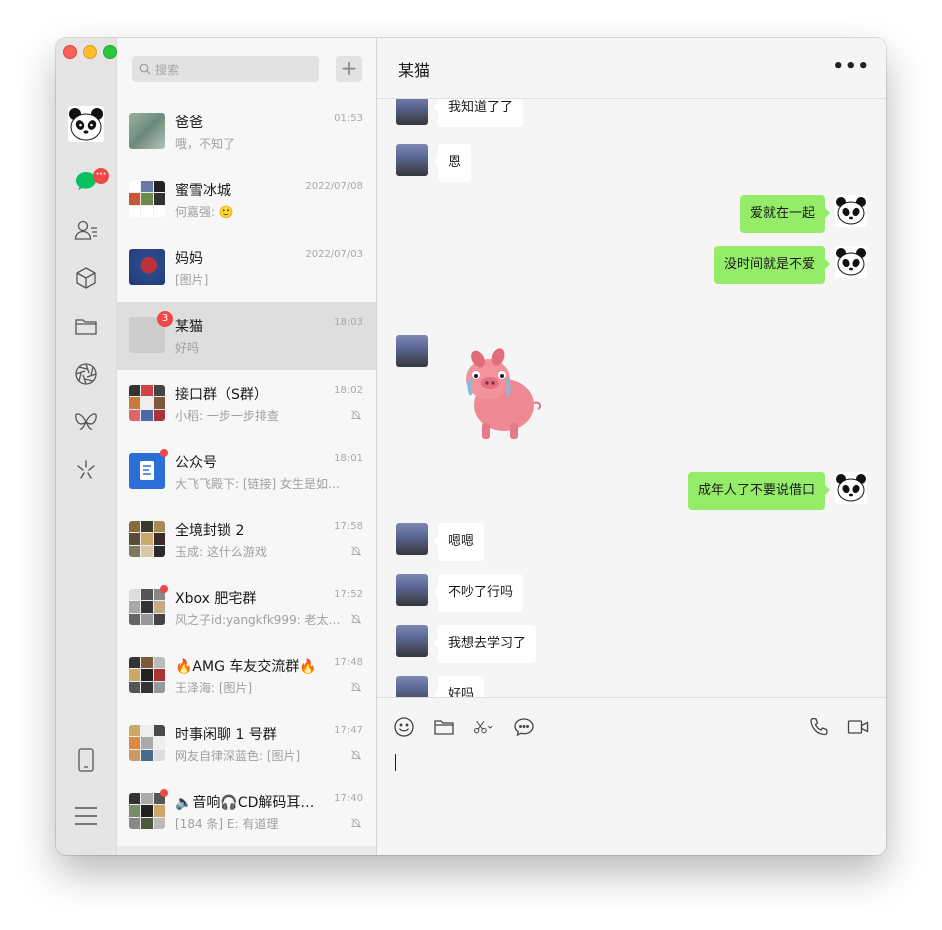 This screenshot has width=942, height=930. I want to click on search-placeholder: 搜索, so click(167, 69).